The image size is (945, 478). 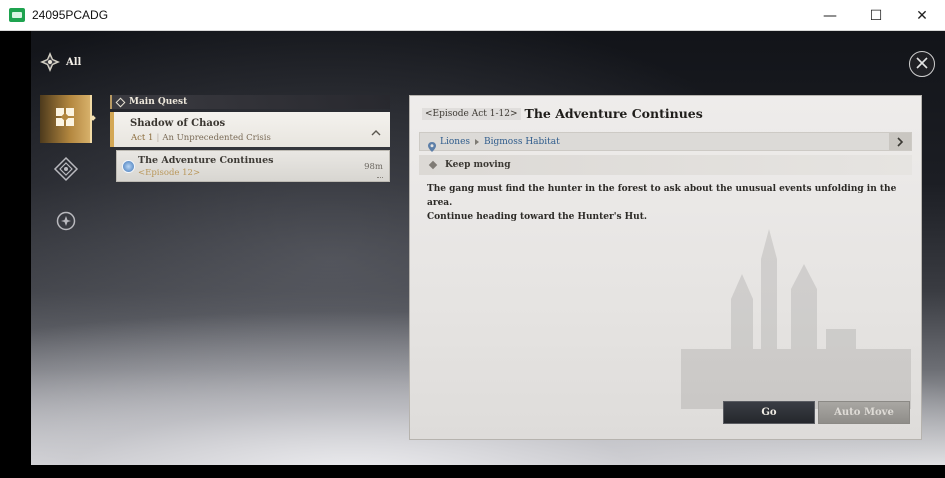 What do you see at coordinates (922, 15) in the screenshot?
I see `close-window-button: ✕` at bounding box center [922, 15].